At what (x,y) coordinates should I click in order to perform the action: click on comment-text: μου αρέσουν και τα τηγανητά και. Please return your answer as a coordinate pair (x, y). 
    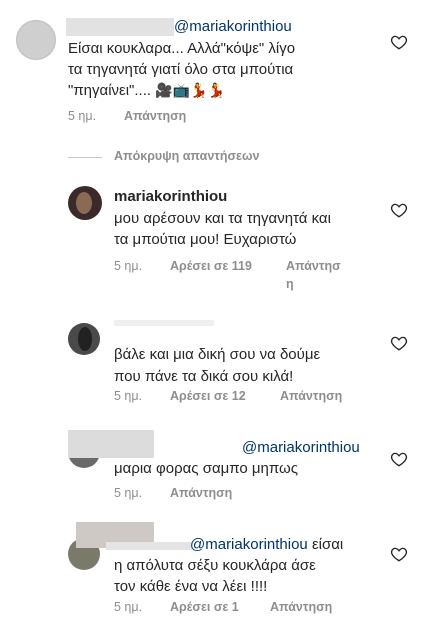
    Looking at the image, I should click on (222, 218).